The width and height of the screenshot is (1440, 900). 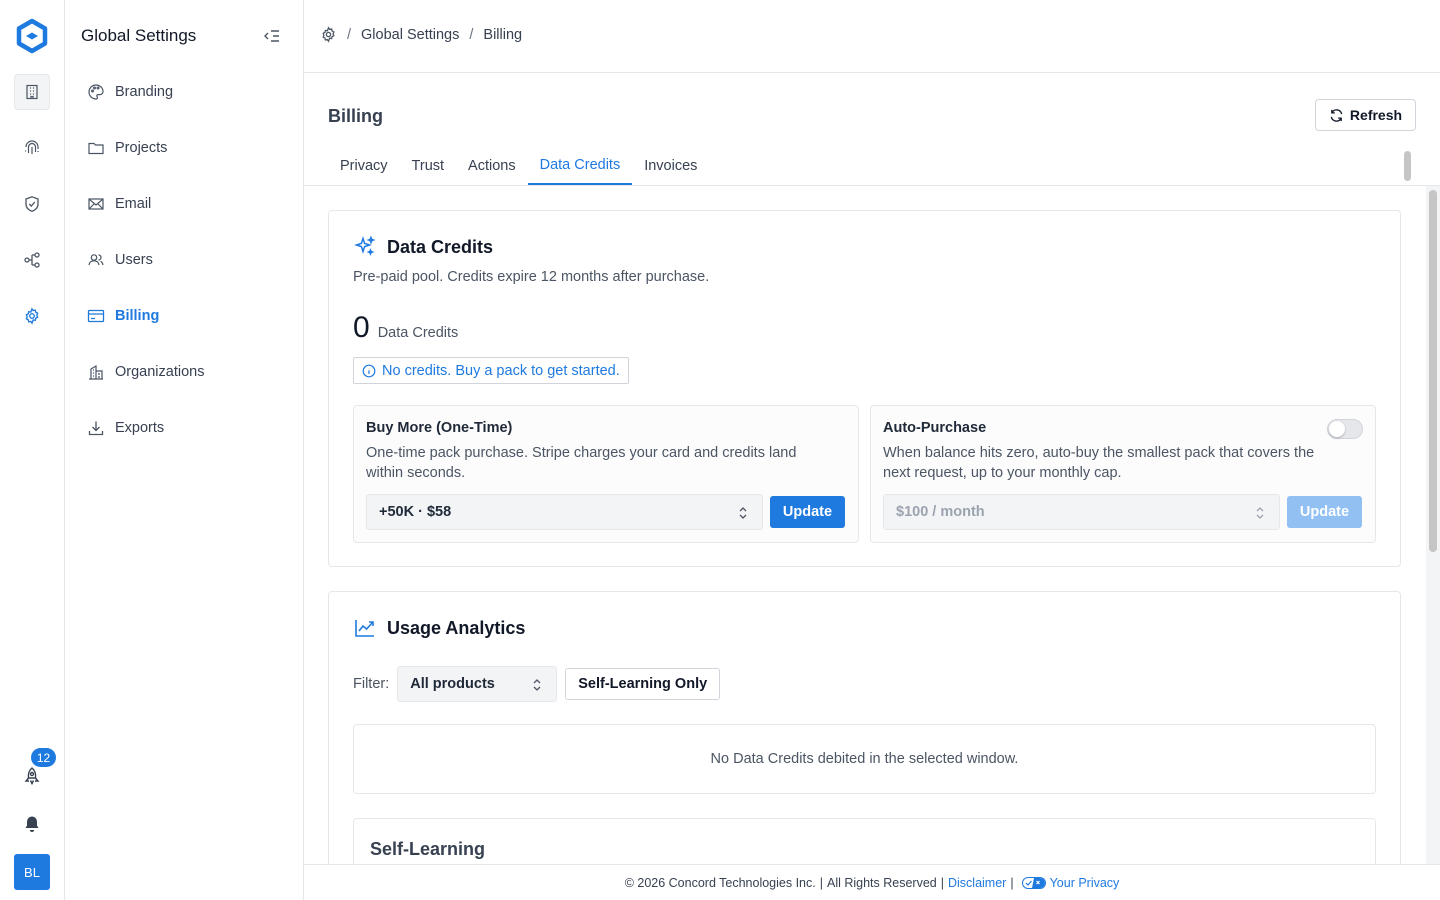 What do you see at coordinates (439, 428) in the screenshot?
I see `buy-more-title: Buy More (One-Time)` at bounding box center [439, 428].